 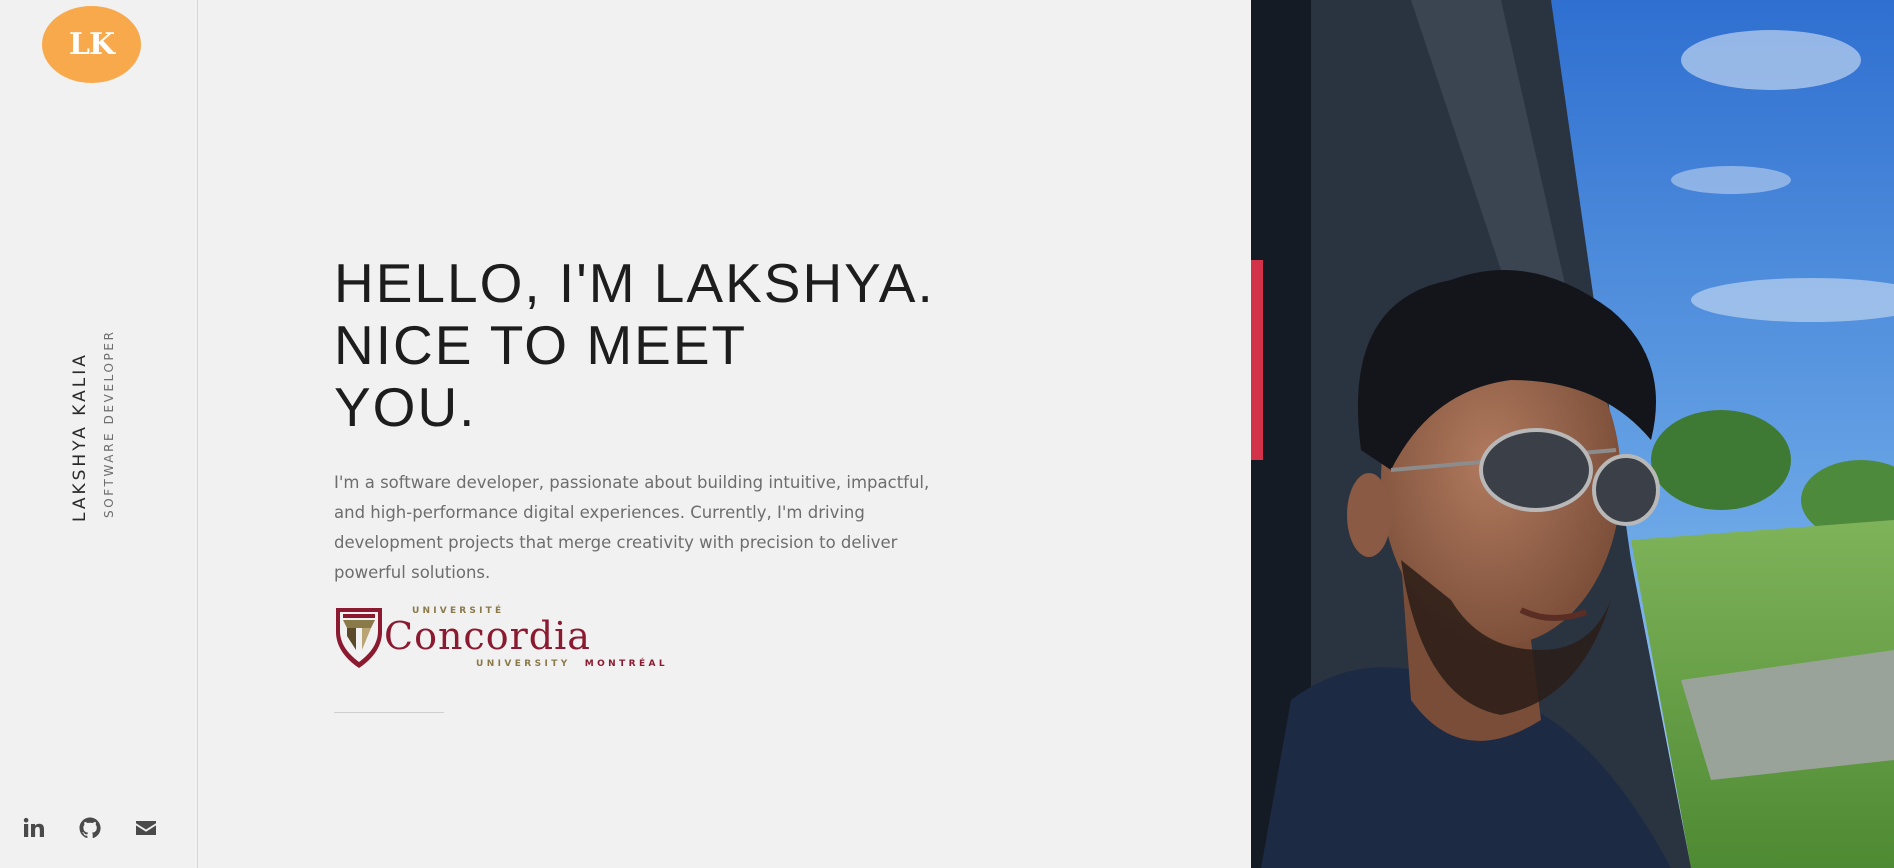 I want to click on concordia-logo: UNIVERSITÉ Concordia UNIVERSITY MONTRÉAL, so click(x=529, y=639).